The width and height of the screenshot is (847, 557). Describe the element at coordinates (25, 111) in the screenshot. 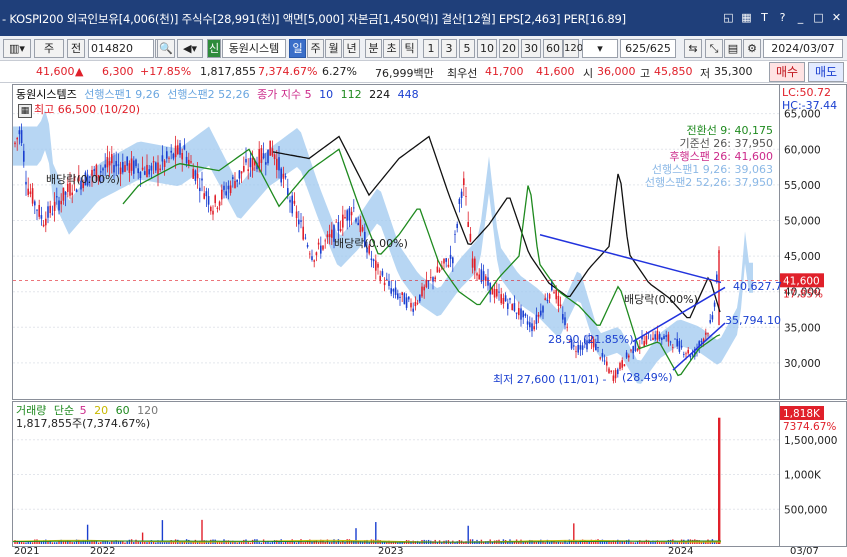

I see `calendar-icon: ▦` at that location.